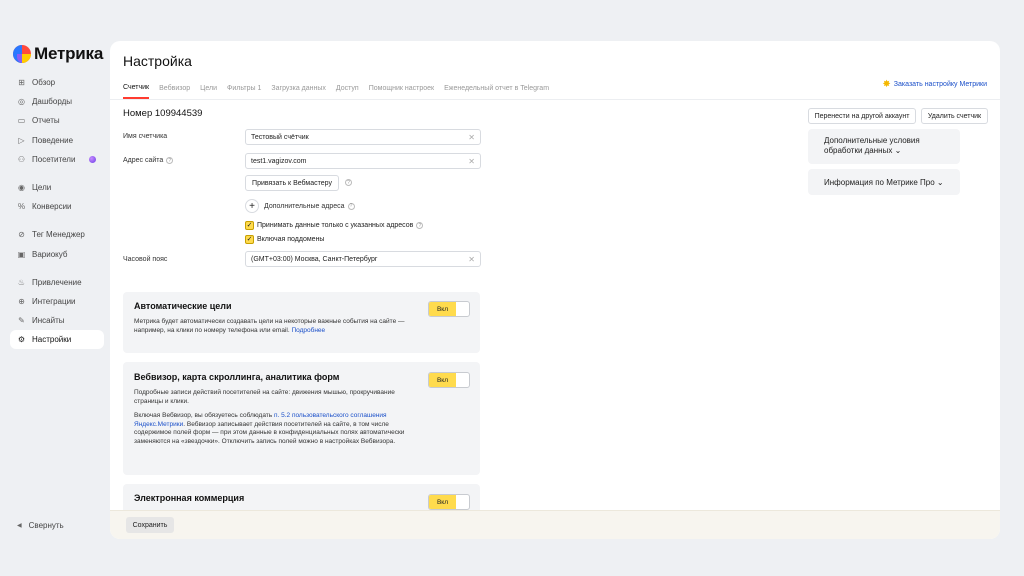 The height and width of the screenshot is (576, 1024). What do you see at coordinates (280, 137) in the screenshot?
I see `counter-name-value: Тестовый счётчик` at bounding box center [280, 137].